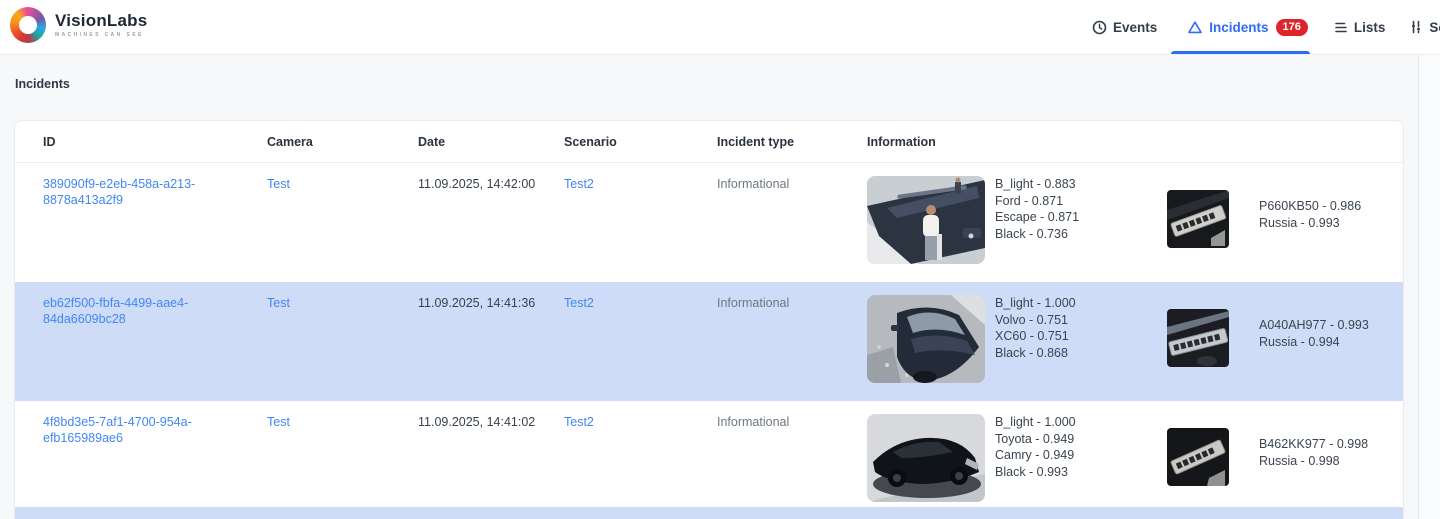 Image resolution: width=1440 pixels, height=519 pixels. Describe the element at coordinates (1029, 200) in the screenshot. I see `attribute-line: Ford - 0.871` at that location.